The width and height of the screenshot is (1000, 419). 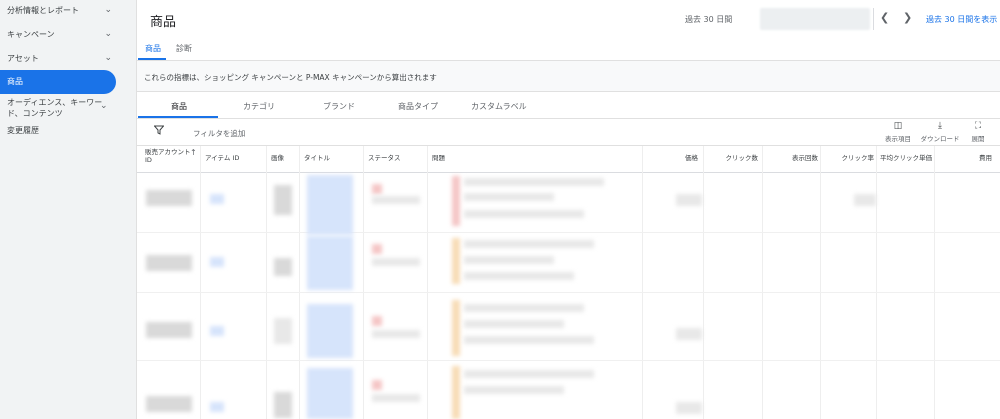 I want to click on columns-button: ◫ 表示項目, so click(x=898, y=132).